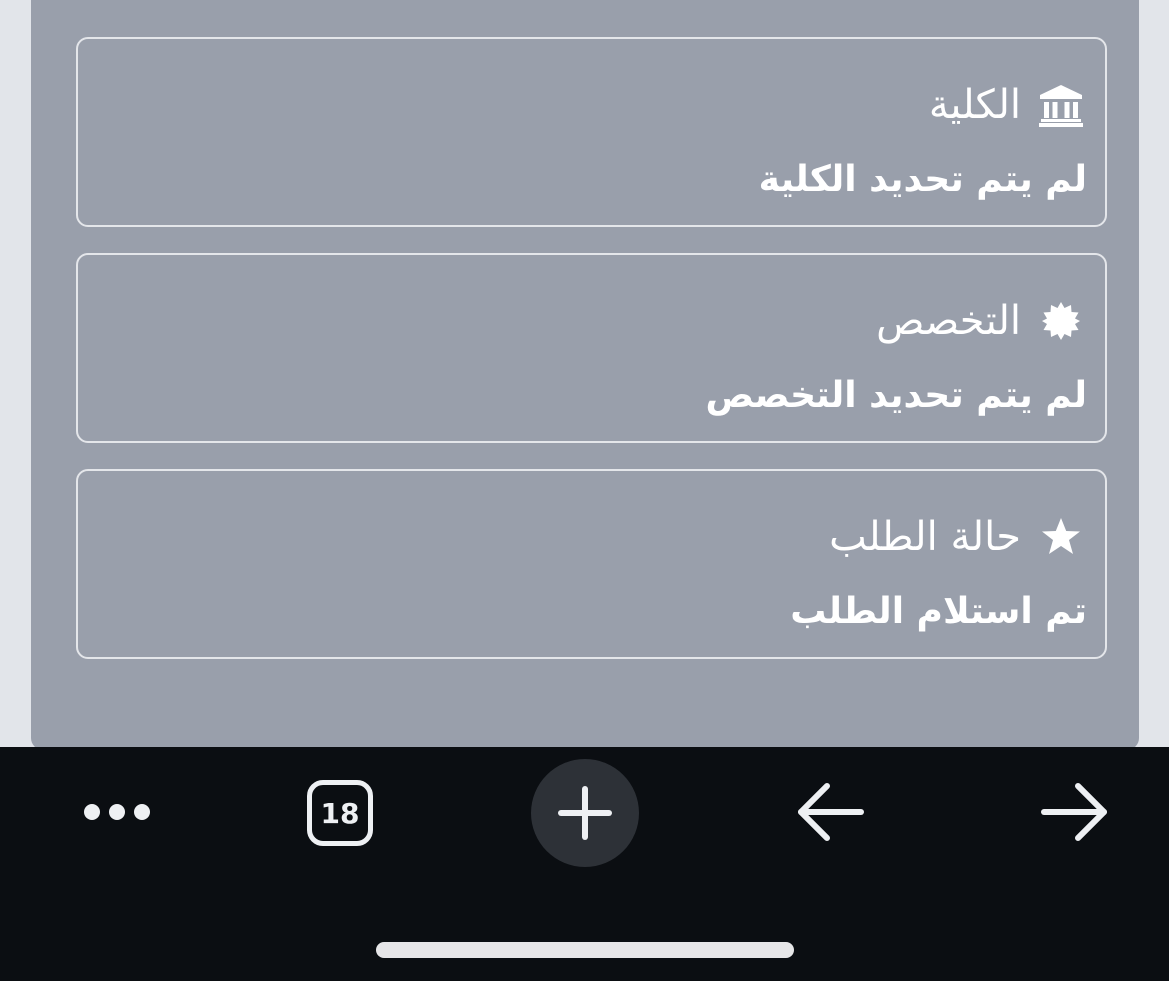  I want to click on university-icon, so click(1061, 105).